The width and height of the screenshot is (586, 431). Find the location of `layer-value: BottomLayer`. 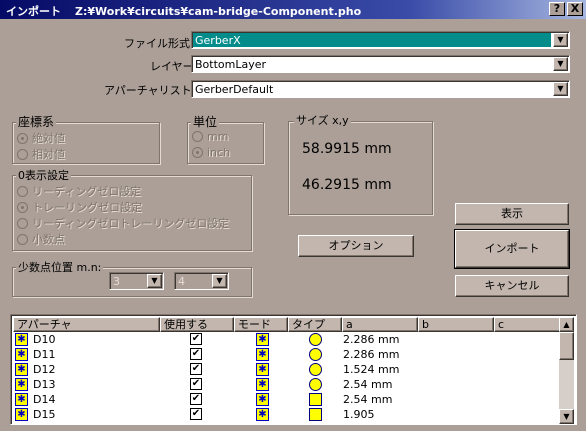

layer-value: BottomLayer is located at coordinates (231, 64).